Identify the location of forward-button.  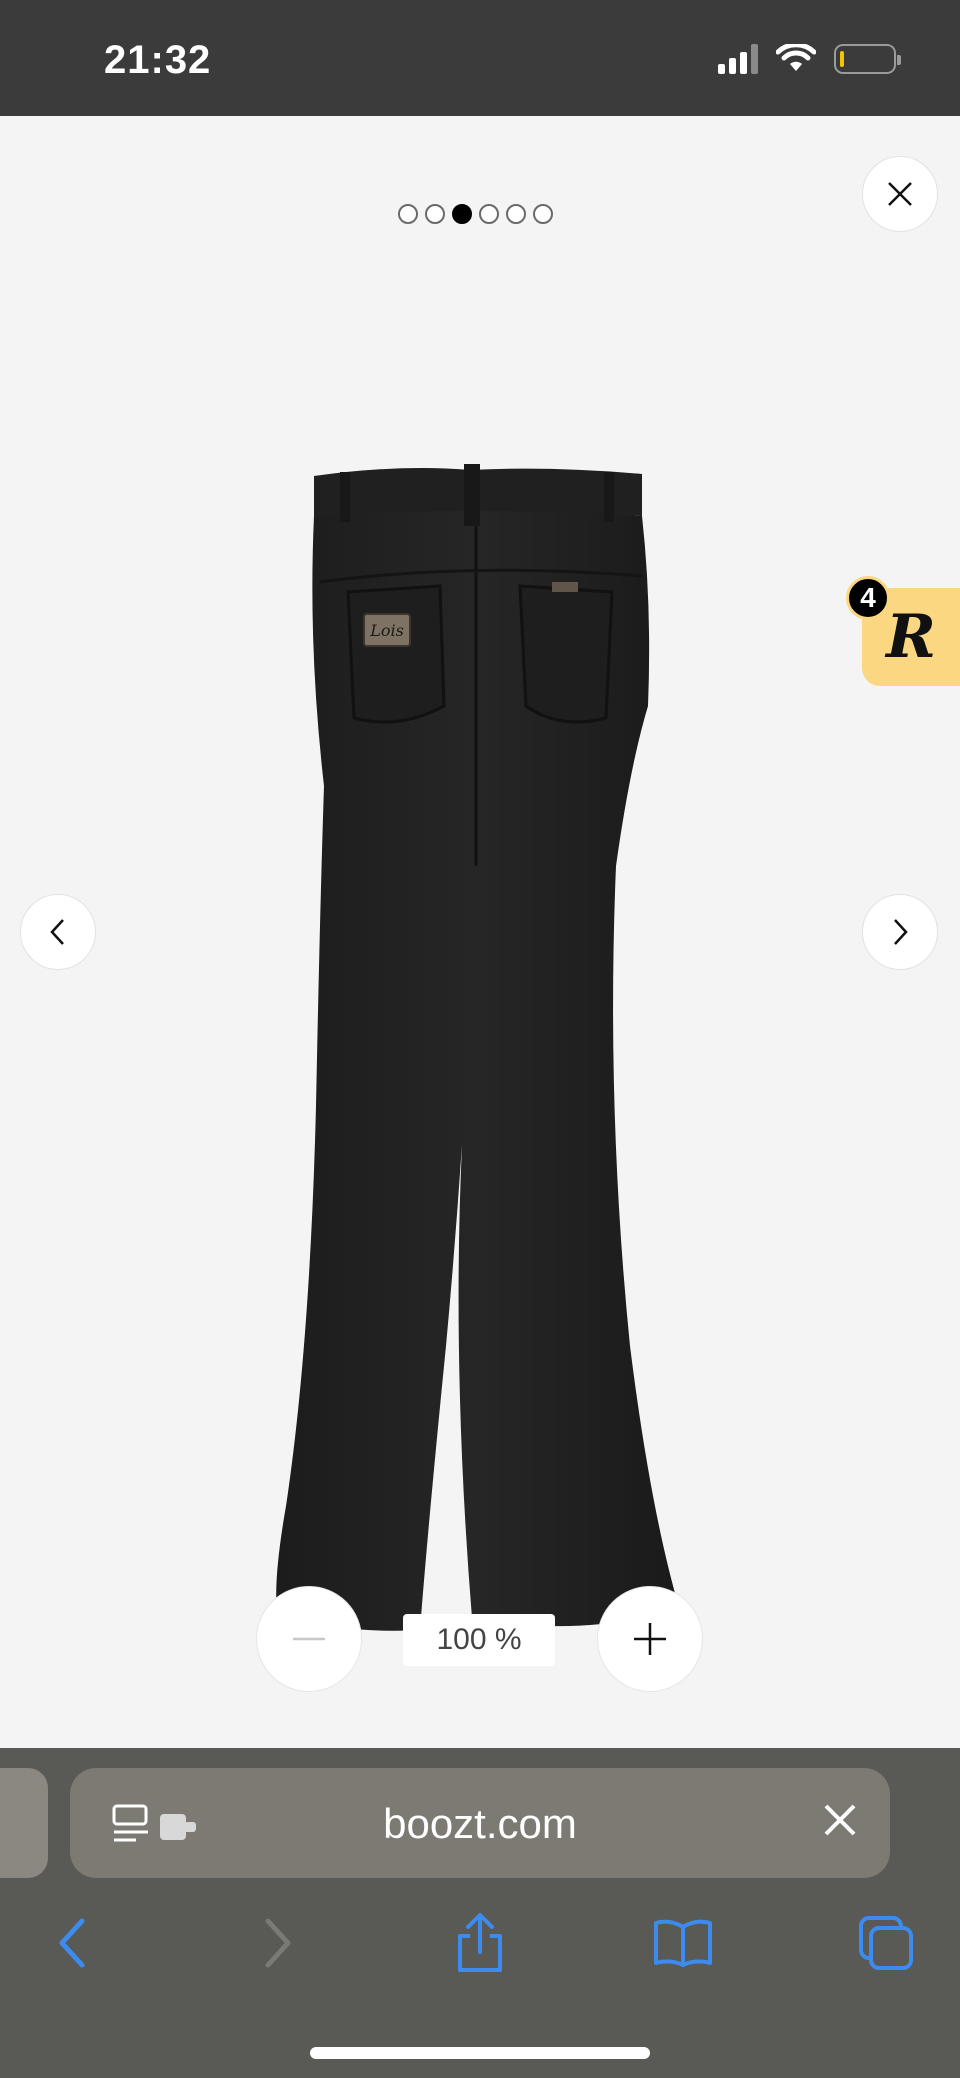
(278, 1943).